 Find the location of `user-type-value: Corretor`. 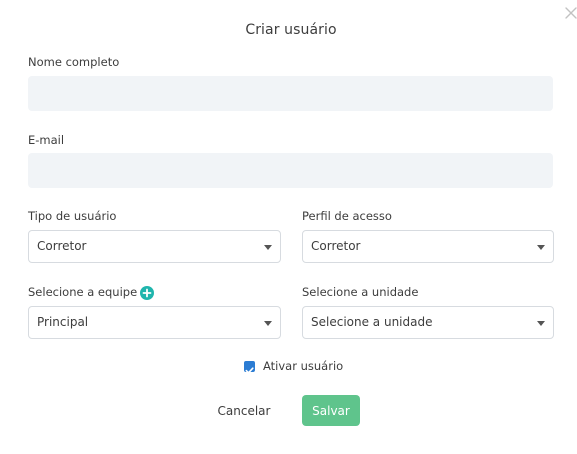

user-type-value: Corretor is located at coordinates (62, 246).